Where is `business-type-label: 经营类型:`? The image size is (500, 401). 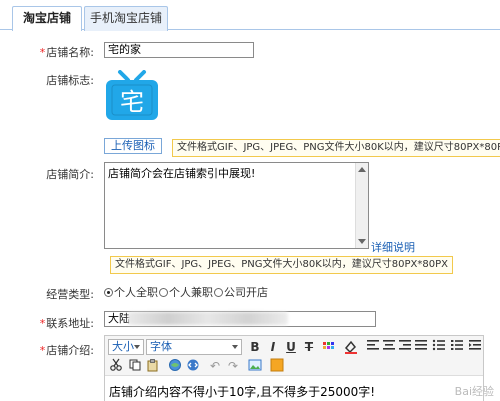 business-type-label: 经营类型: is located at coordinates (70, 294).